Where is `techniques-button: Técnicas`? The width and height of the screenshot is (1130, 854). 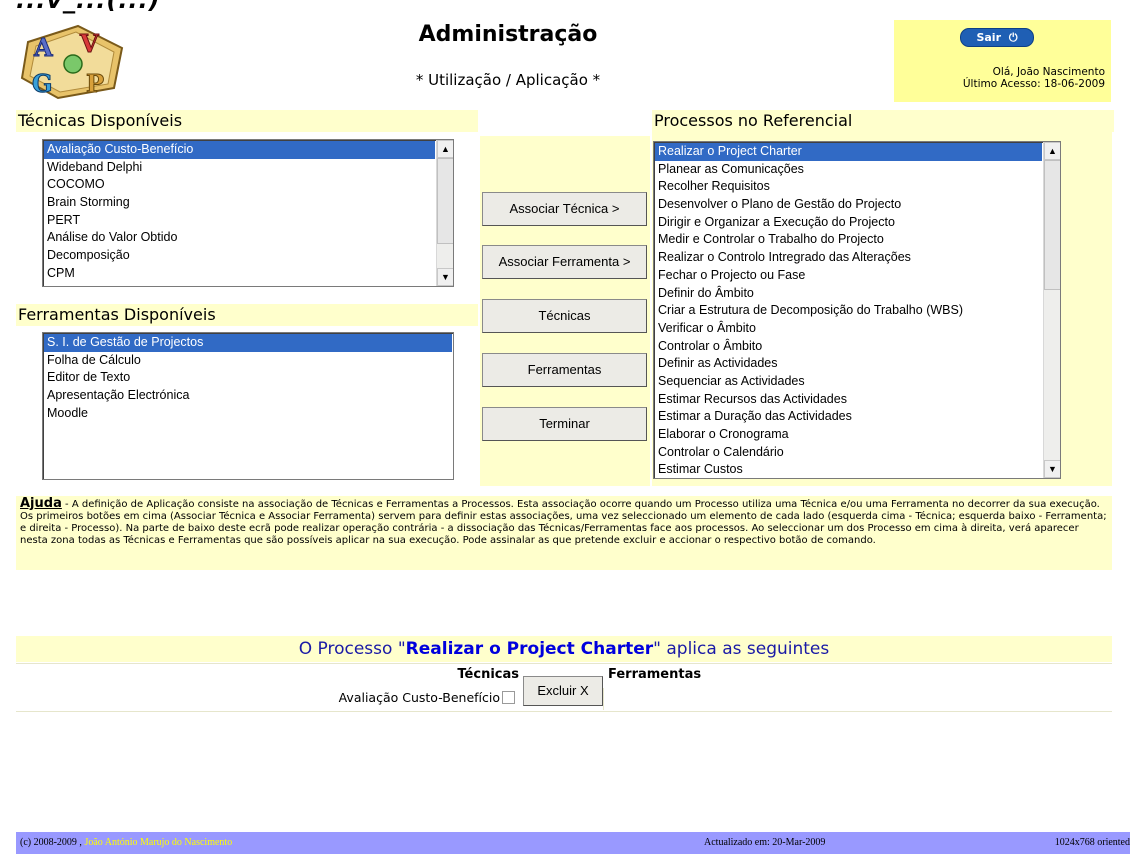 techniques-button: Técnicas is located at coordinates (564, 316).